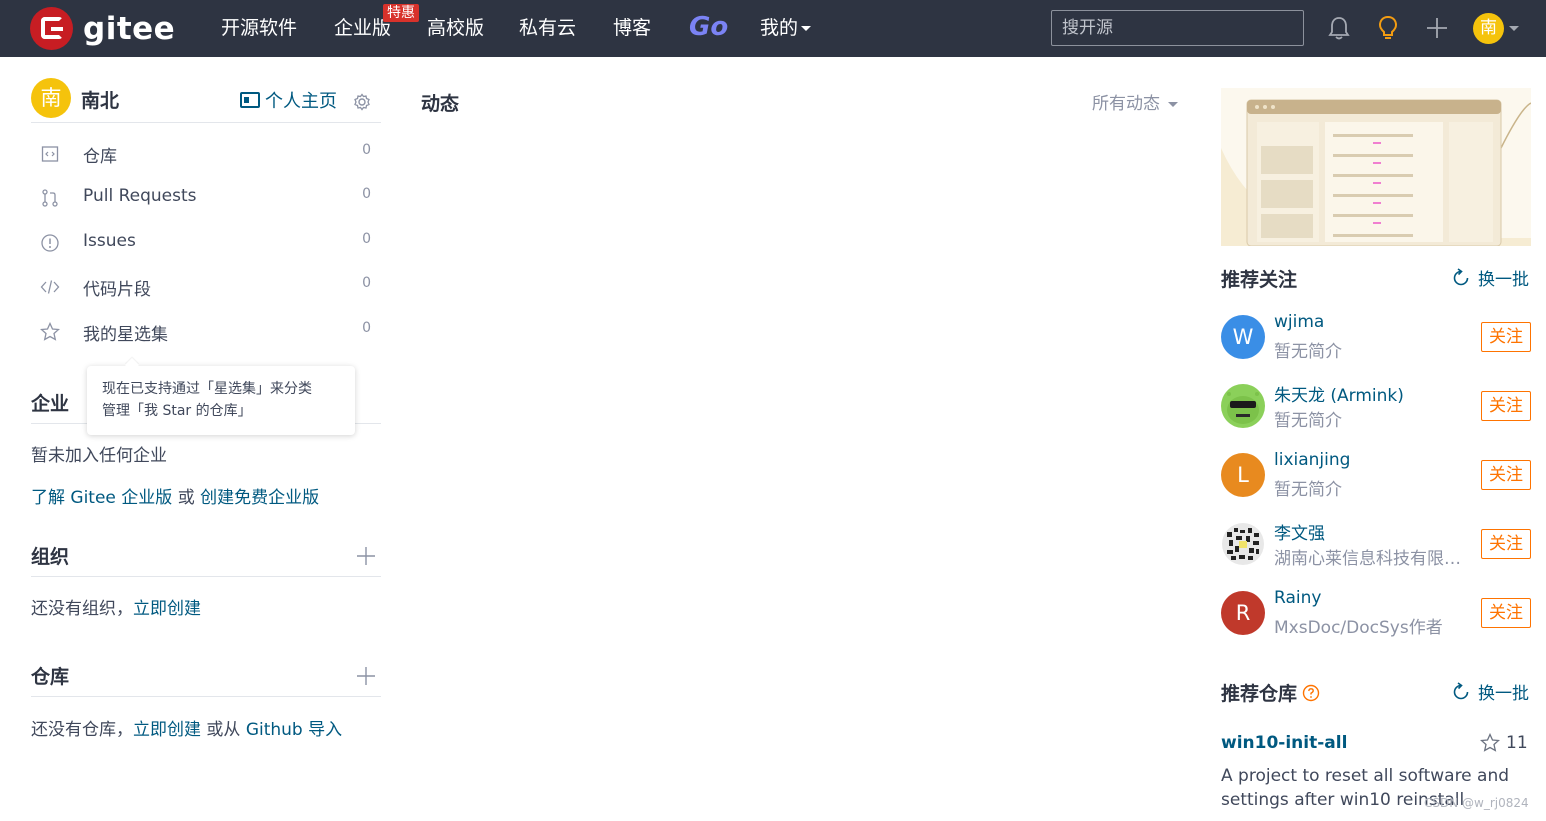 The height and width of the screenshot is (821, 1546). I want to click on user-header: 南 南北 个人主页, so click(206, 100).